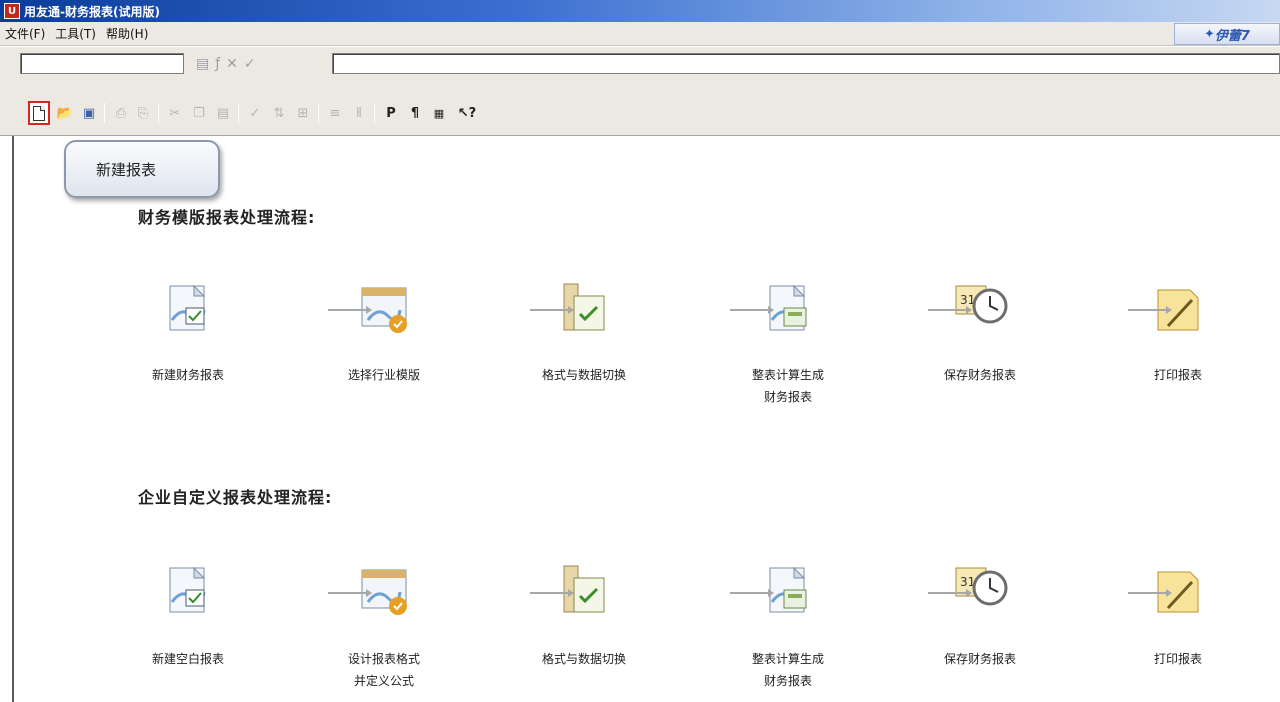 Image resolution: width=1280 pixels, height=702 pixels. I want to click on menu-bar: 文件(F) 工具(T) 帮助(H) ✦ 伊蕾7, so click(640, 34).